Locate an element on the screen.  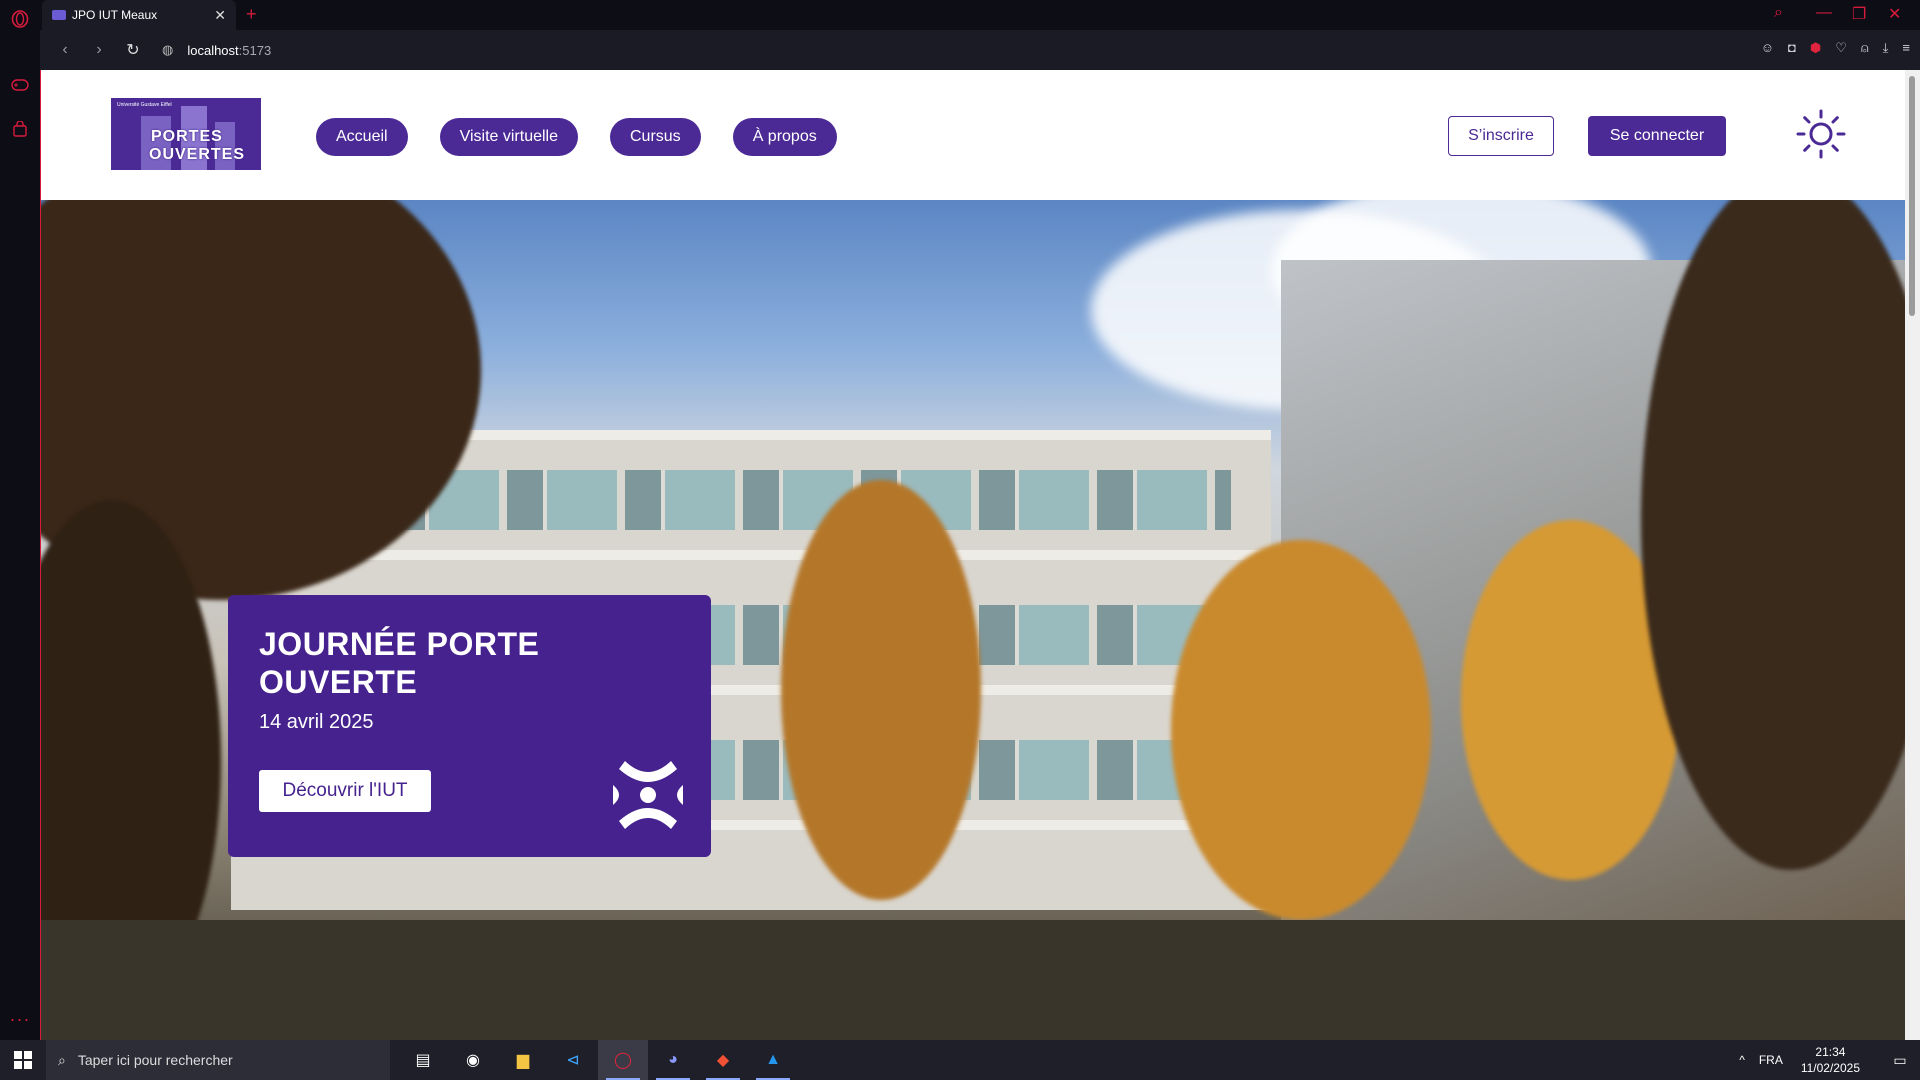
new-tab-button: + is located at coordinates (251, 14).